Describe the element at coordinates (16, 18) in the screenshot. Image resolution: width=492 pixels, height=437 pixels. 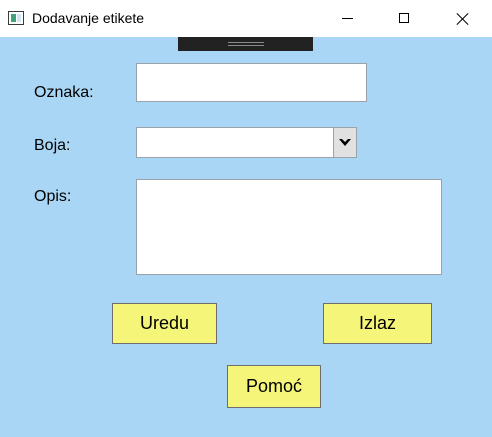
I see `app-window-icon` at that location.